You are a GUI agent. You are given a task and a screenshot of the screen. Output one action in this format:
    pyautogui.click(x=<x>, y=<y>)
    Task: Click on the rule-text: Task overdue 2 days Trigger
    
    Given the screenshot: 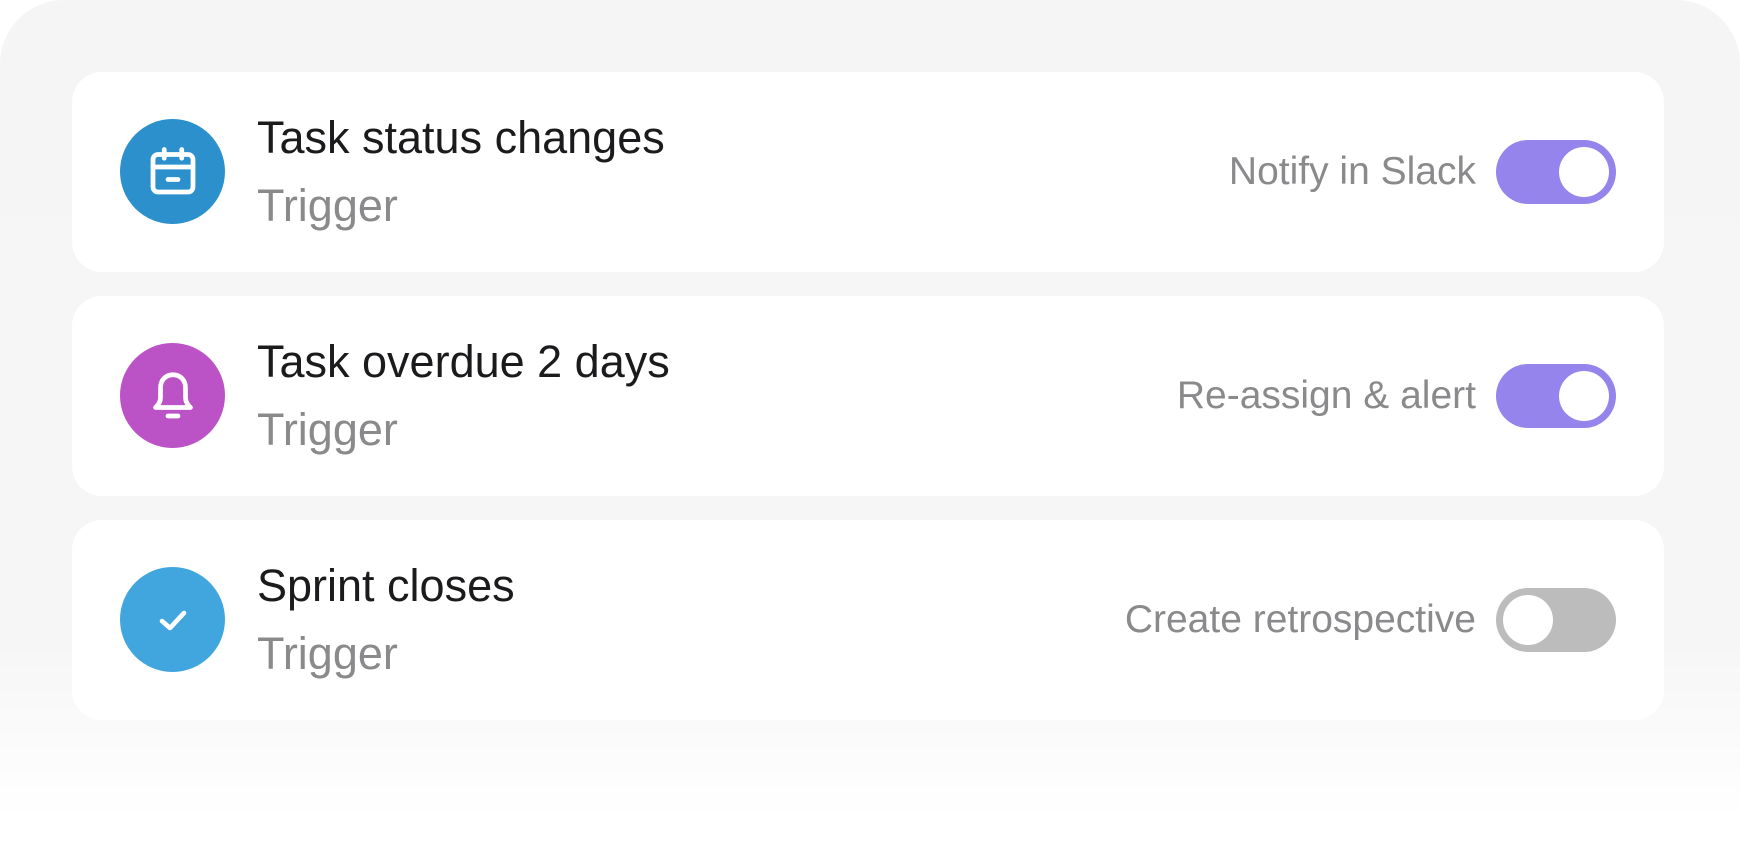 What is the action you would take?
    pyautogui.click(x=463, y=396)
    